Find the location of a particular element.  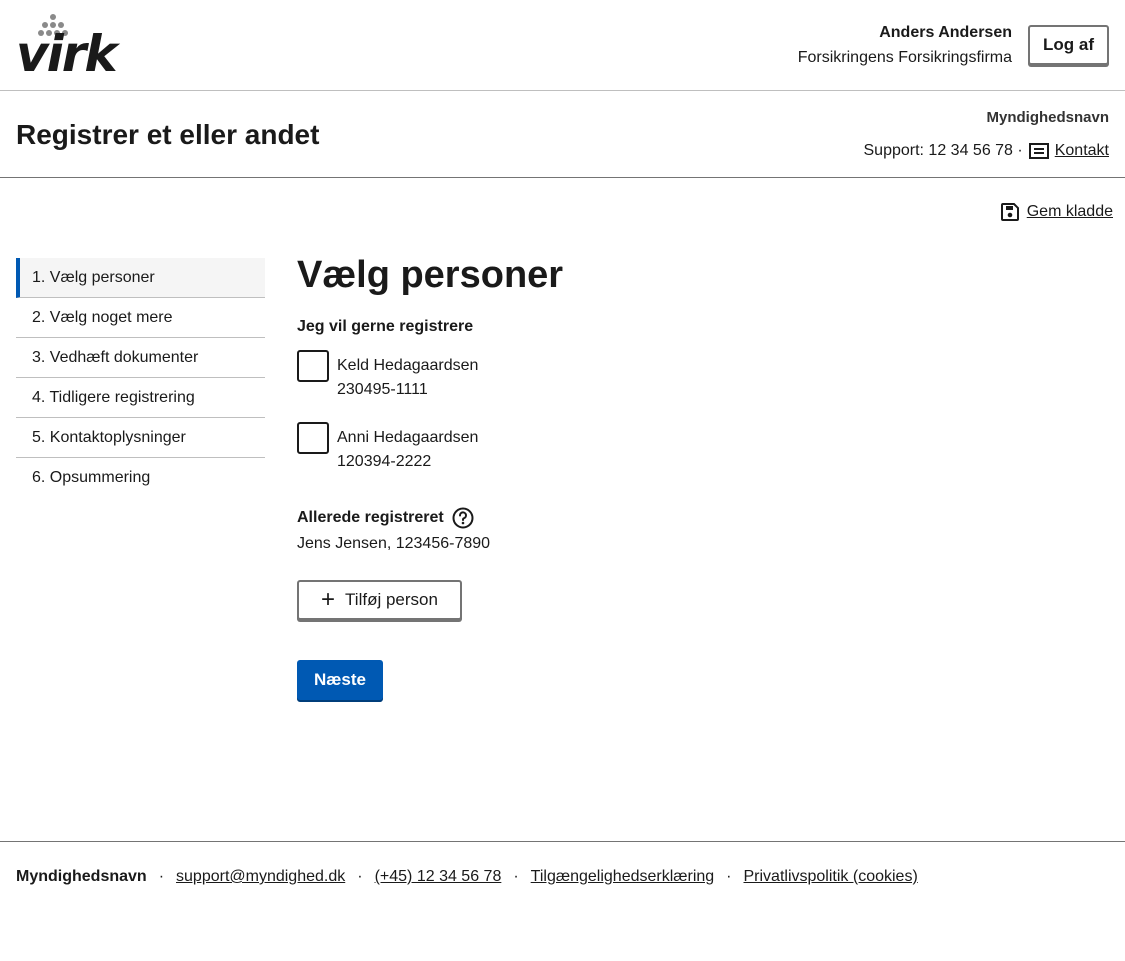

contact-link: Kontakt is located at coordinates (1082, 151).